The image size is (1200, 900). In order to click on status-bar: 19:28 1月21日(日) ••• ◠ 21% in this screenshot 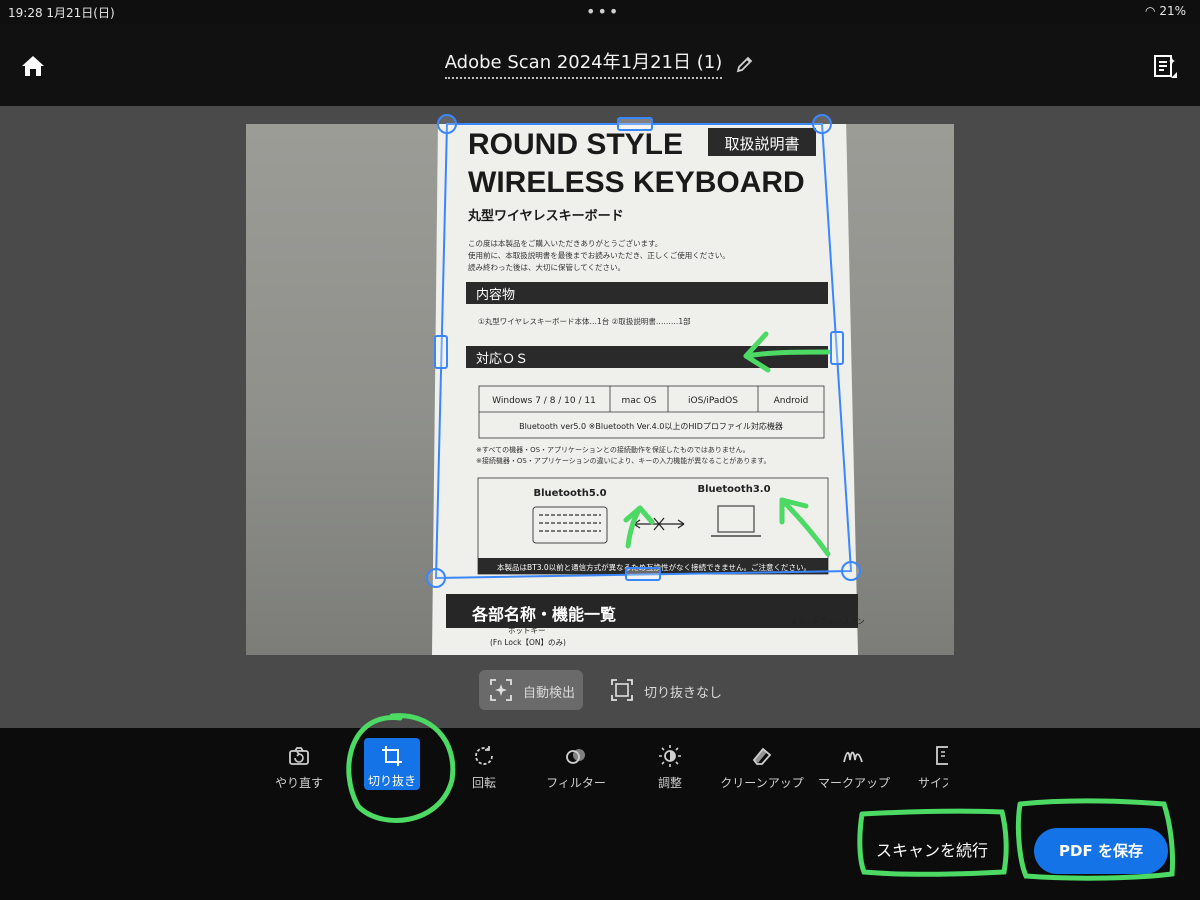, I will do `click(600, 12)`.